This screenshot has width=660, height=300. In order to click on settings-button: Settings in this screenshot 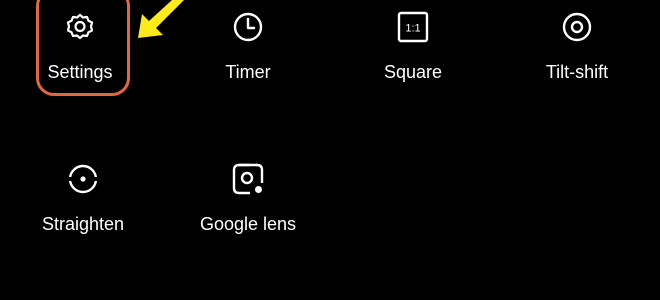, I will do `click(80, 48)`.